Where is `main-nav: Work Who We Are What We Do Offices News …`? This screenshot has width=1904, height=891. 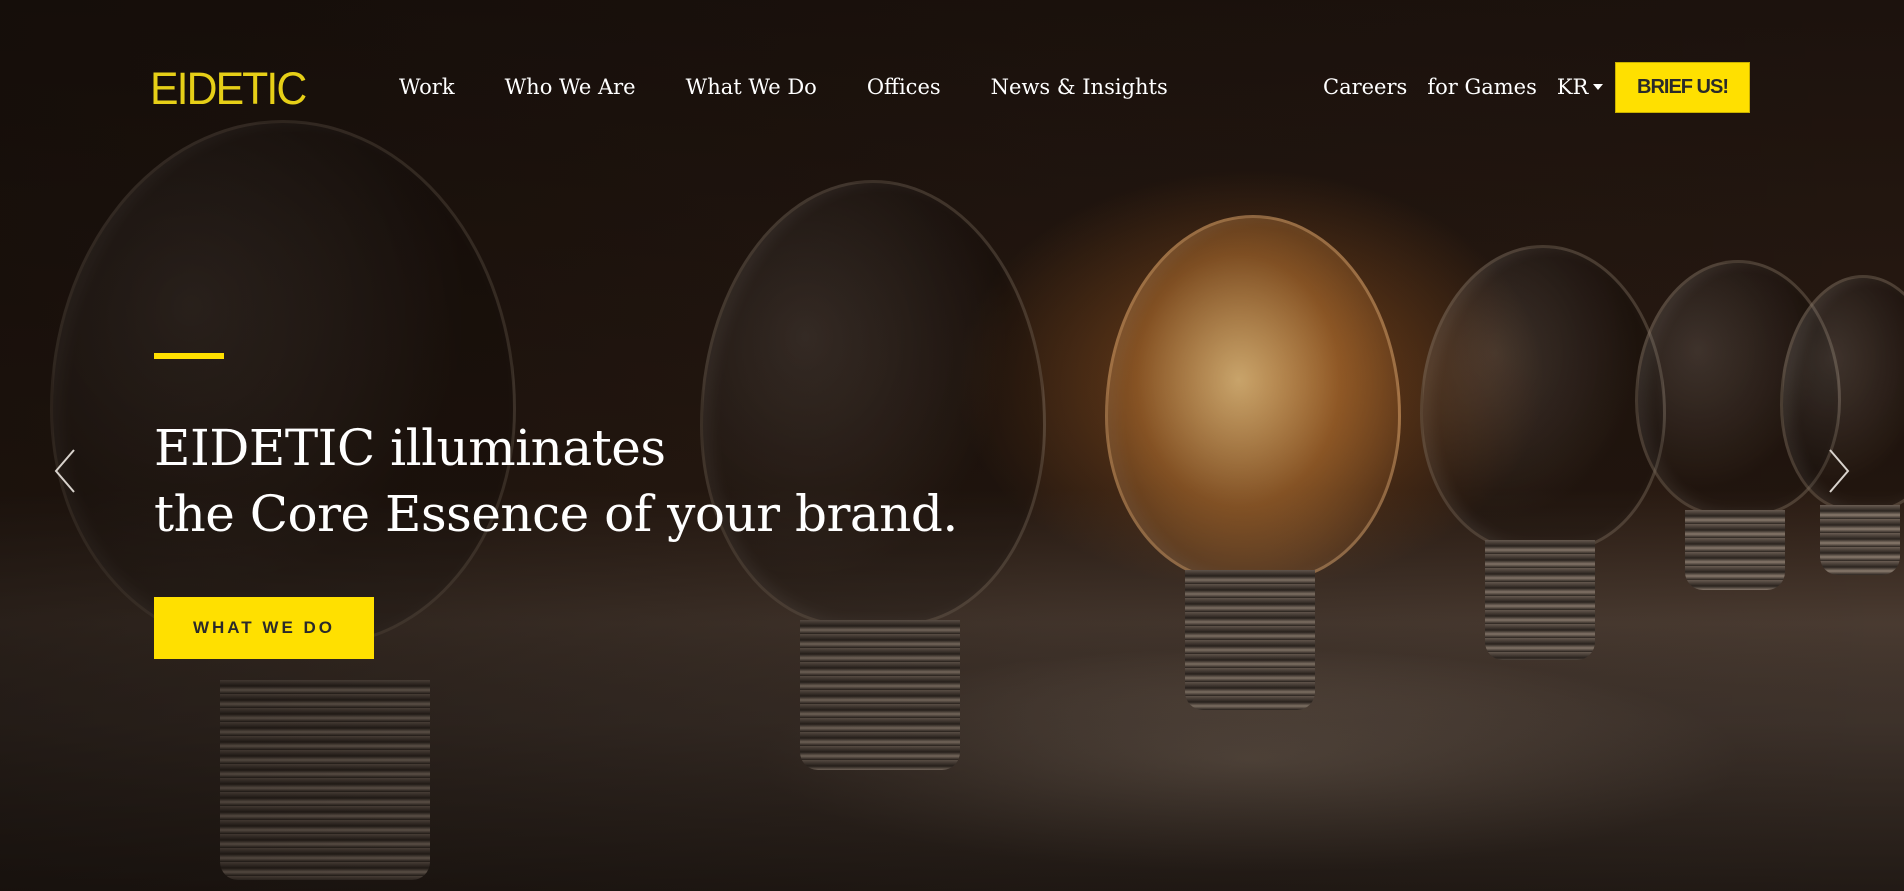 main-nav: Work Who We Are What We Do Offices News … is located at coordinates (808, 87).